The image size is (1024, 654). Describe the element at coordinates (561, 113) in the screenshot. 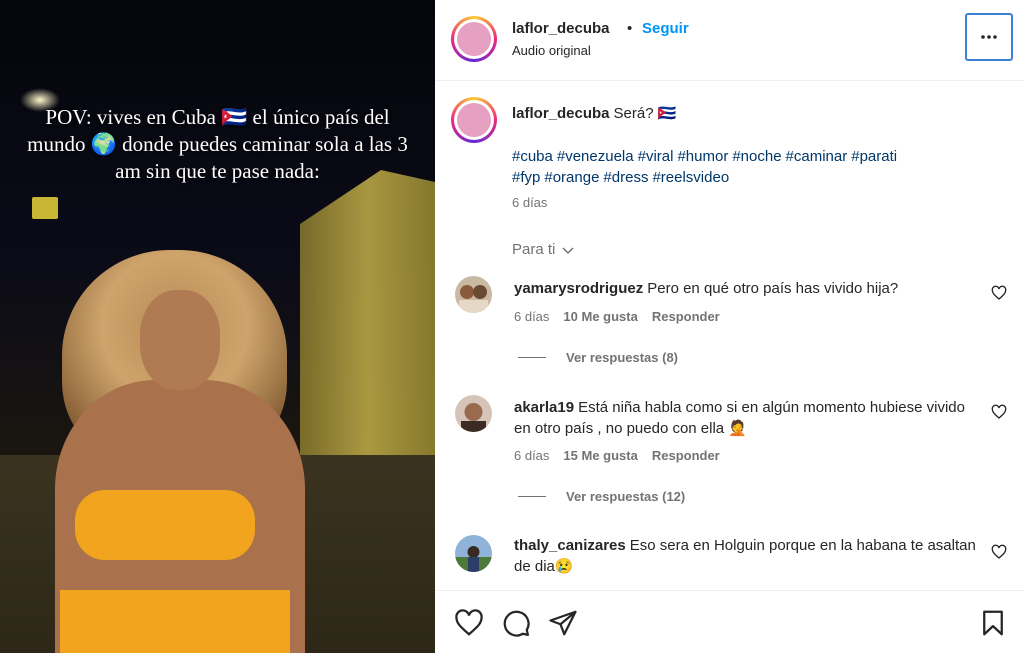

I see `caption-username: laflor_decuba` at that location.